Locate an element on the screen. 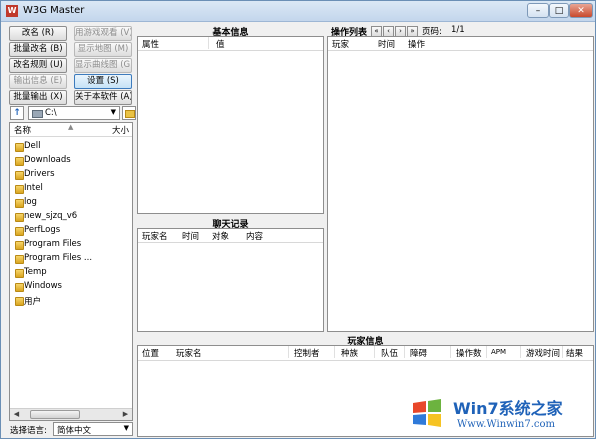  list-item: log is located at coordinates (71, 202).